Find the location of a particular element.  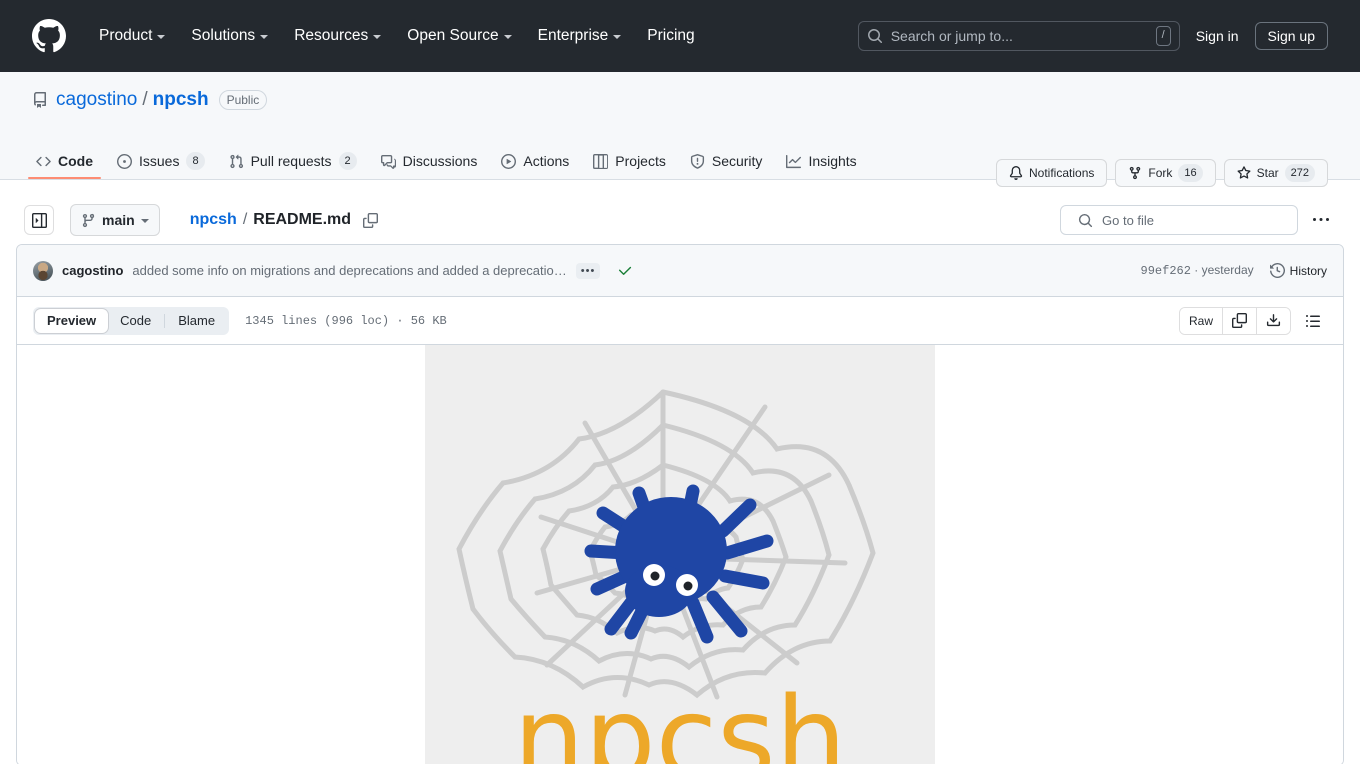

fork-label: Fork is located at coordinates (1160, 173).